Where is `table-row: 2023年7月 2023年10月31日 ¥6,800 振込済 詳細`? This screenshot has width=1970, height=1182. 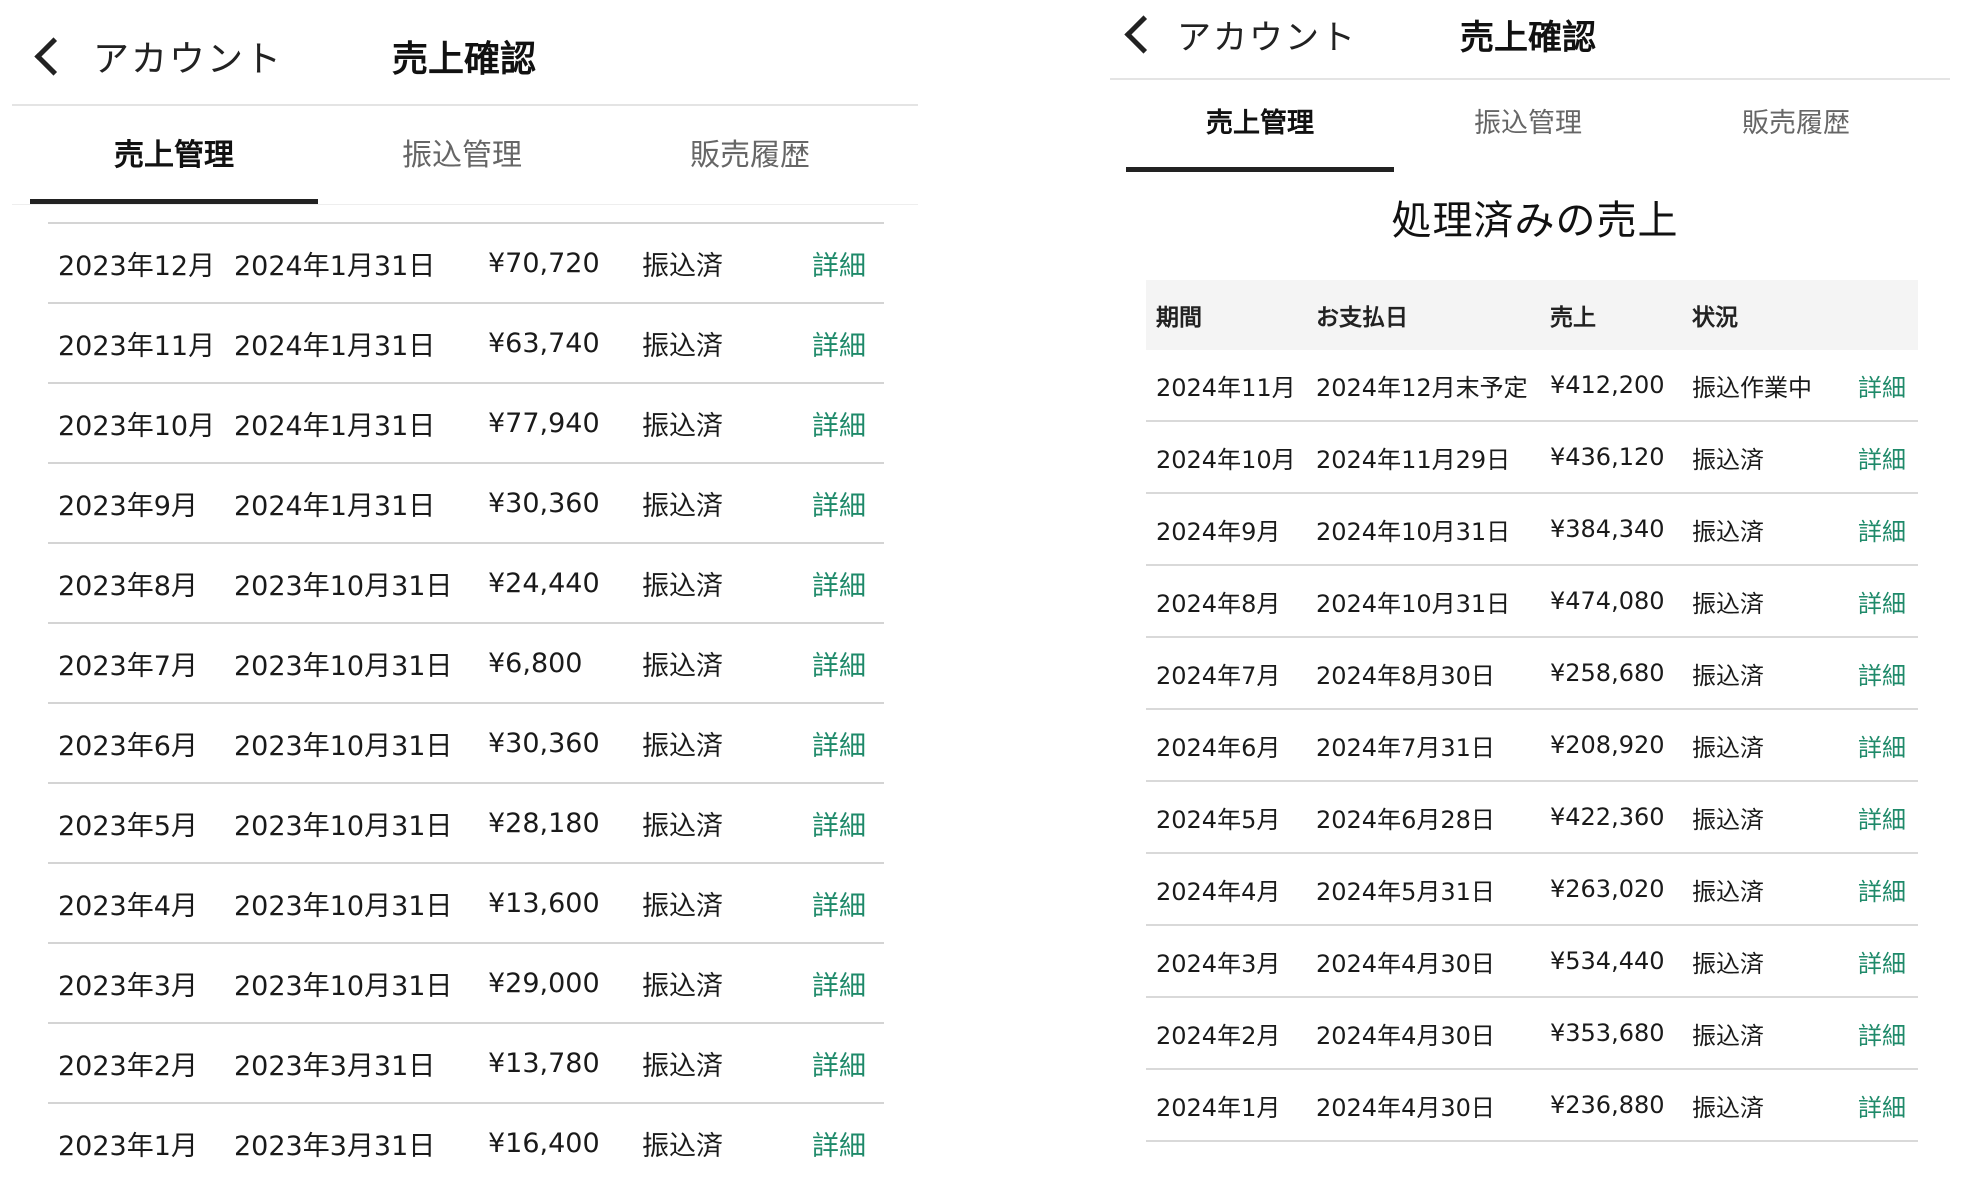 table-row: 2023年7月 2023年10月31日 ¥6,800 振込済 詳細 is located at coordinates (466, 662).